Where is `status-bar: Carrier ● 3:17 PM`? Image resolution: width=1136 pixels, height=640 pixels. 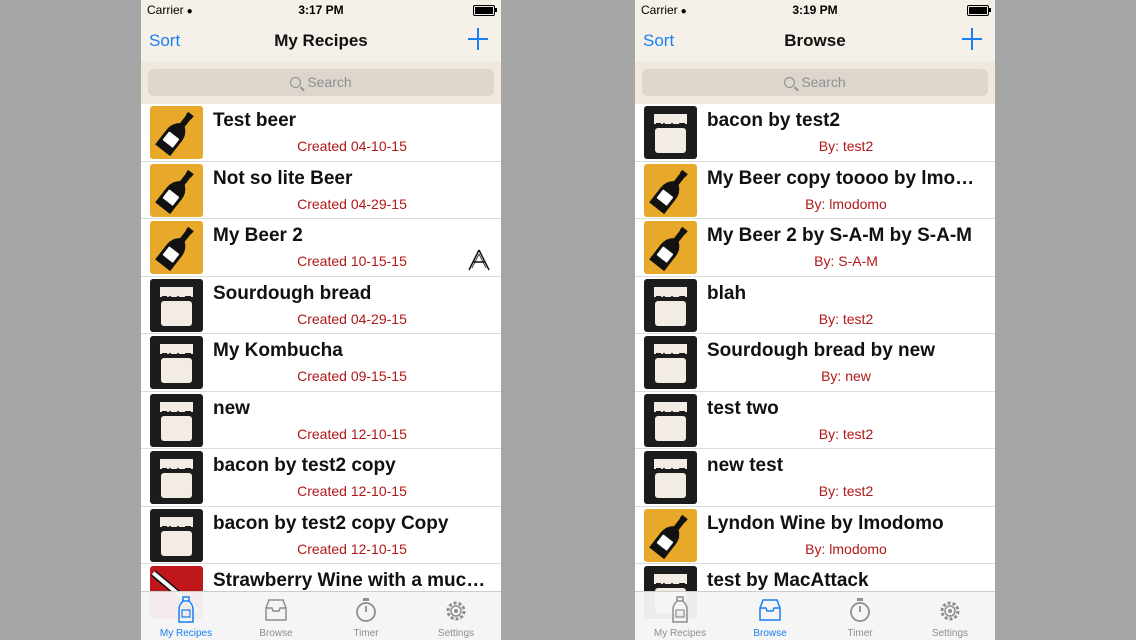
status-bar: Carrier ● 3:17 PM is located at coordinates (321, 10).